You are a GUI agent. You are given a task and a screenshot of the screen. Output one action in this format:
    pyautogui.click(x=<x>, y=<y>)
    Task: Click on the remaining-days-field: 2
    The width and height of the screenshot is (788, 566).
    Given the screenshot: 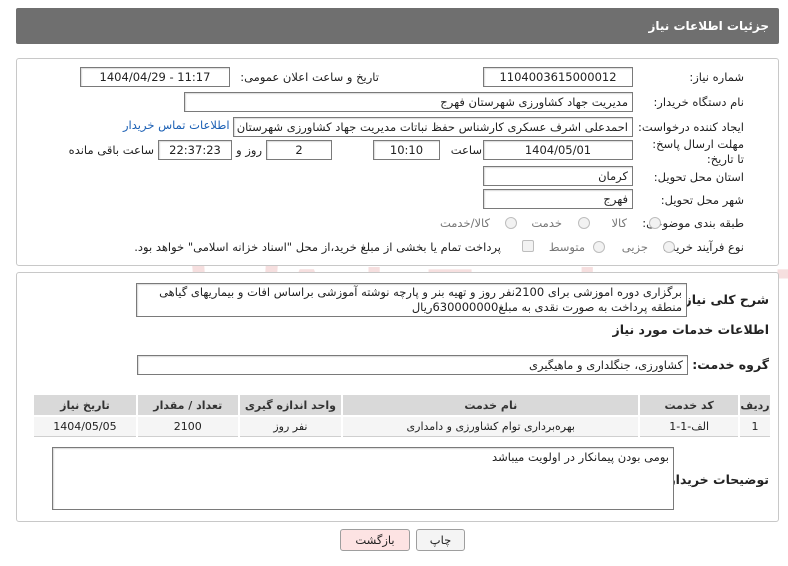 What is the action you would take?
    pyautogui.click(x=299, y=150)
    